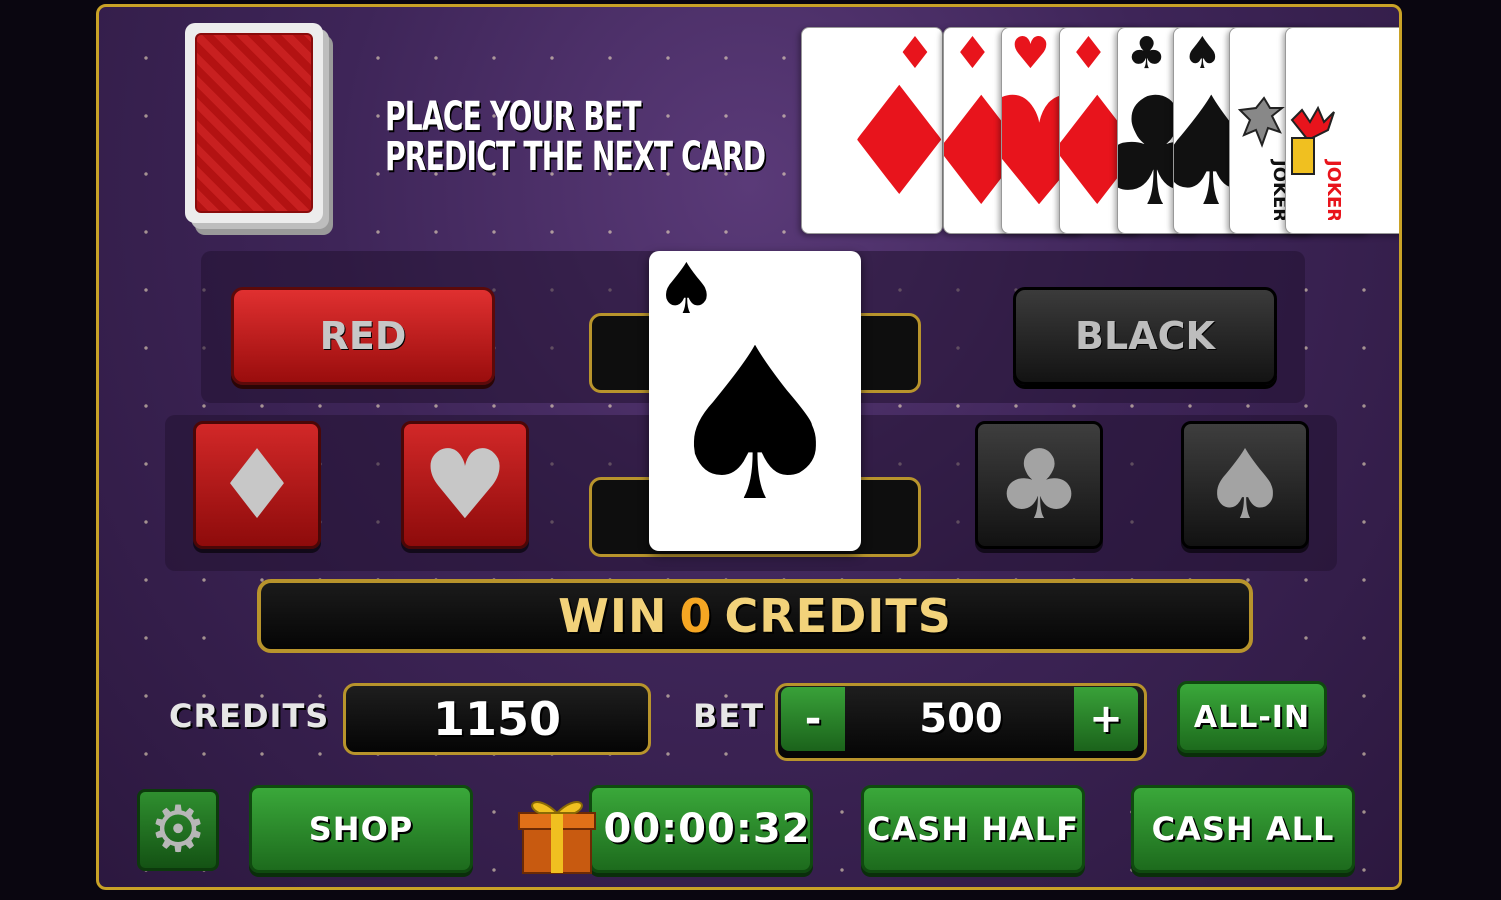 This screenshot has width=1501, height=900. What do you see at coordinates (1106, 719) in the screenshot?
I see `bet-increase-button: +` at bounding box center [1106, 719].